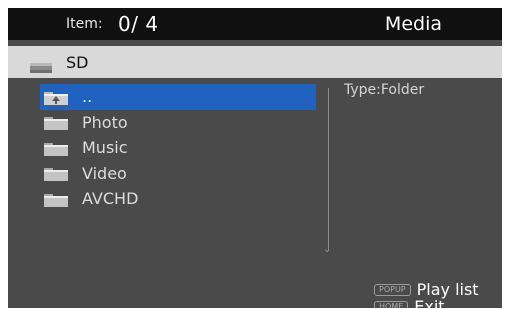 The width and height of the screenshot is (506, 309). Describe the element at coordinates (392, 289) in the screenshot. I see `popup-key-icon: POPUP` at that location.